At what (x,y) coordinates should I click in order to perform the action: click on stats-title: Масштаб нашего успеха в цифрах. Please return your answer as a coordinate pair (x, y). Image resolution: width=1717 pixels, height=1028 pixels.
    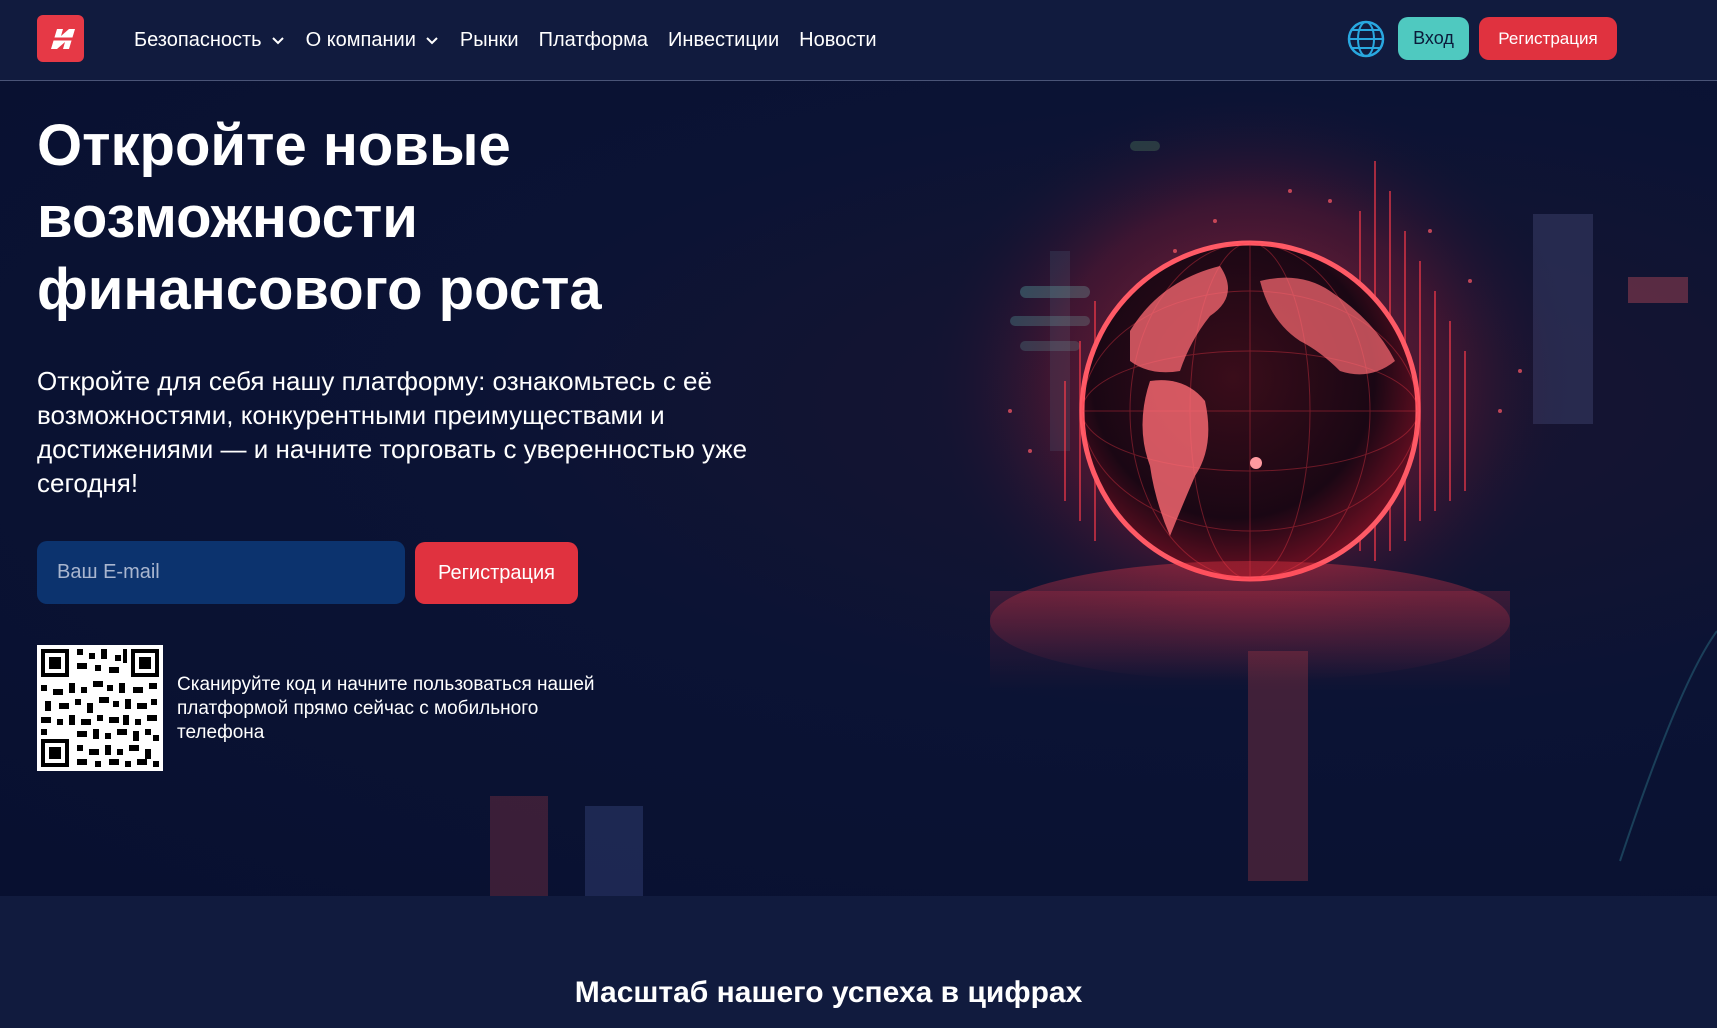
    Looking at the image, I should click on (828, 992).